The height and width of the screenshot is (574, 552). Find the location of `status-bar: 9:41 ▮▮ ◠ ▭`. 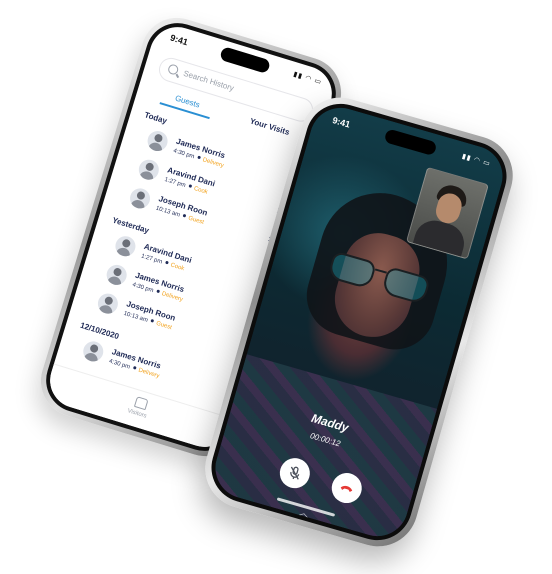

status-bar: 9:41 ▮▮ ◠ ▭ is located at coordinates (410, 141).